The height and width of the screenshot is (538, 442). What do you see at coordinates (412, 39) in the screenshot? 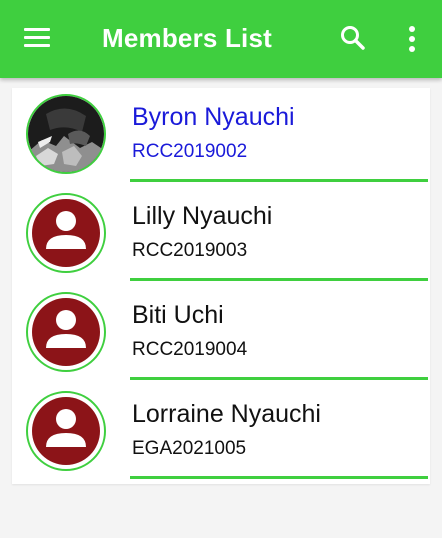
I see `more-vertical-icon` at bounding box center [412, 39].